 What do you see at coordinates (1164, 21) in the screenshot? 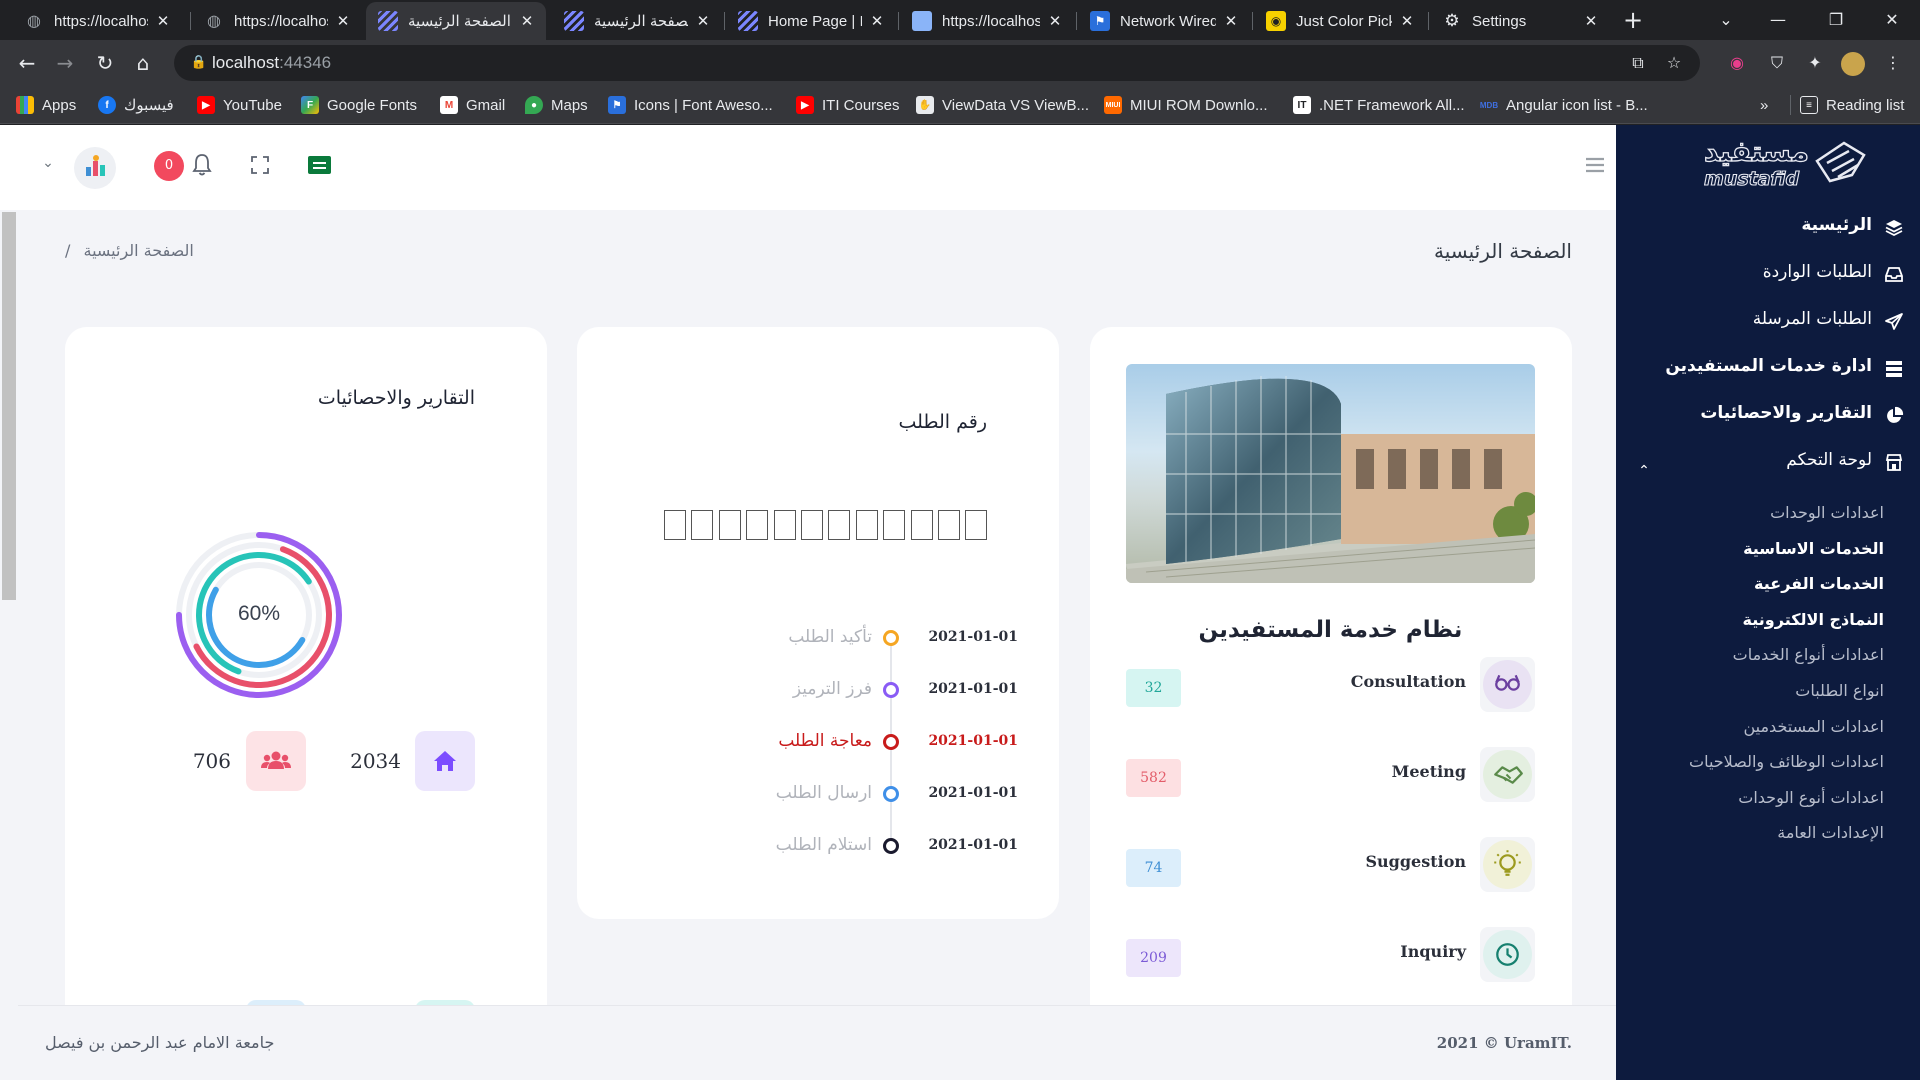
I see `browser-tab: ⚑ Network Wired ✕` at bounding box center [1164, 21].